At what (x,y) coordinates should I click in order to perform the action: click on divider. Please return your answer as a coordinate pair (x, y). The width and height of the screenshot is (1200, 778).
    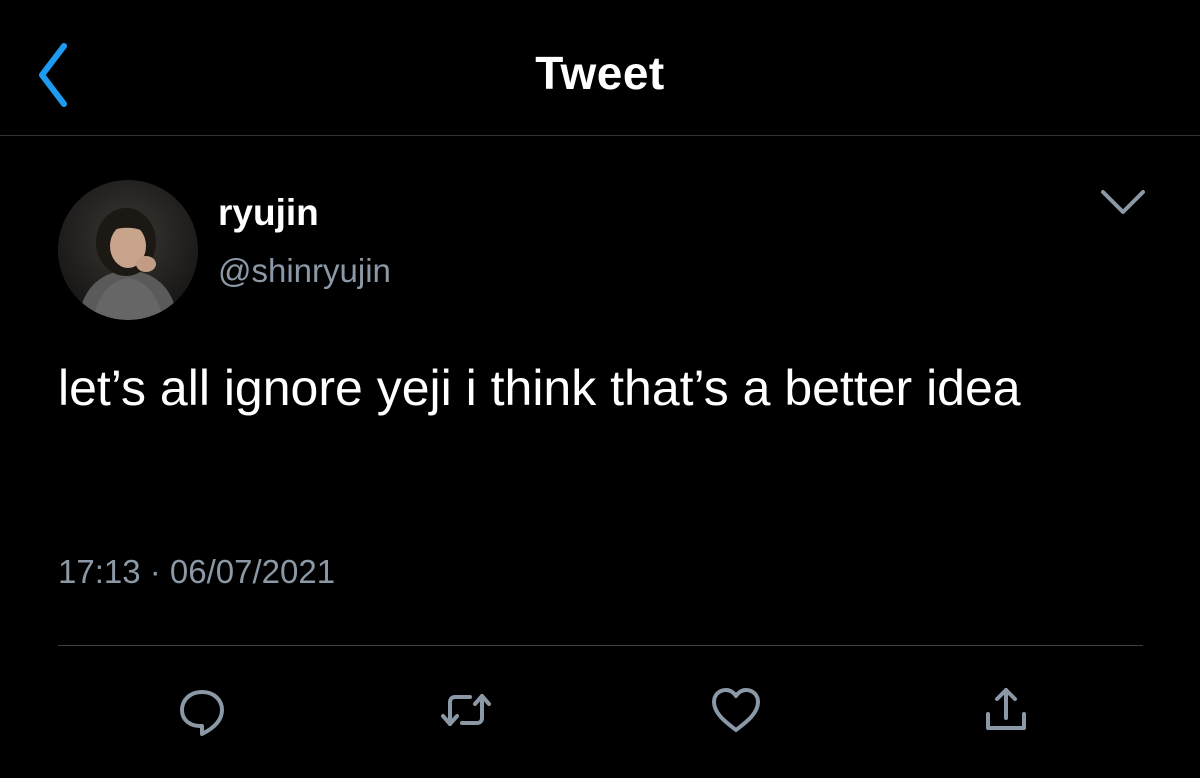
    Looking at the image, I should click on (600, 645).